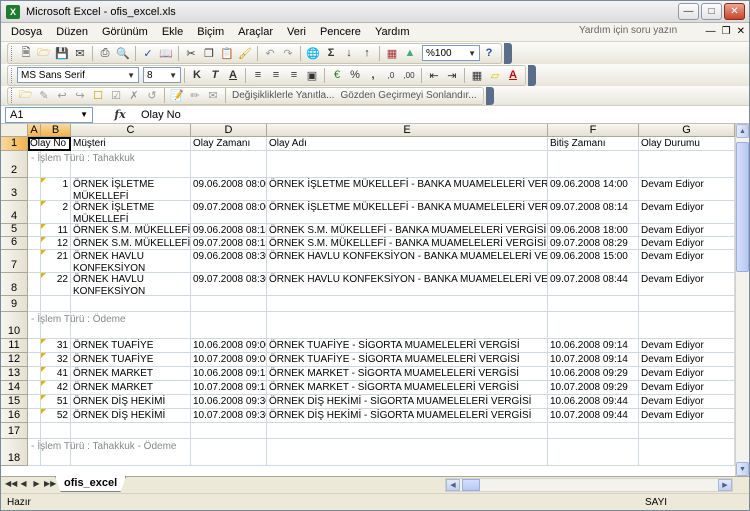  What do you see at coordinates (14, 164) in the screenshot?
I see `row-header: 2` at bounding box center [14, 164].